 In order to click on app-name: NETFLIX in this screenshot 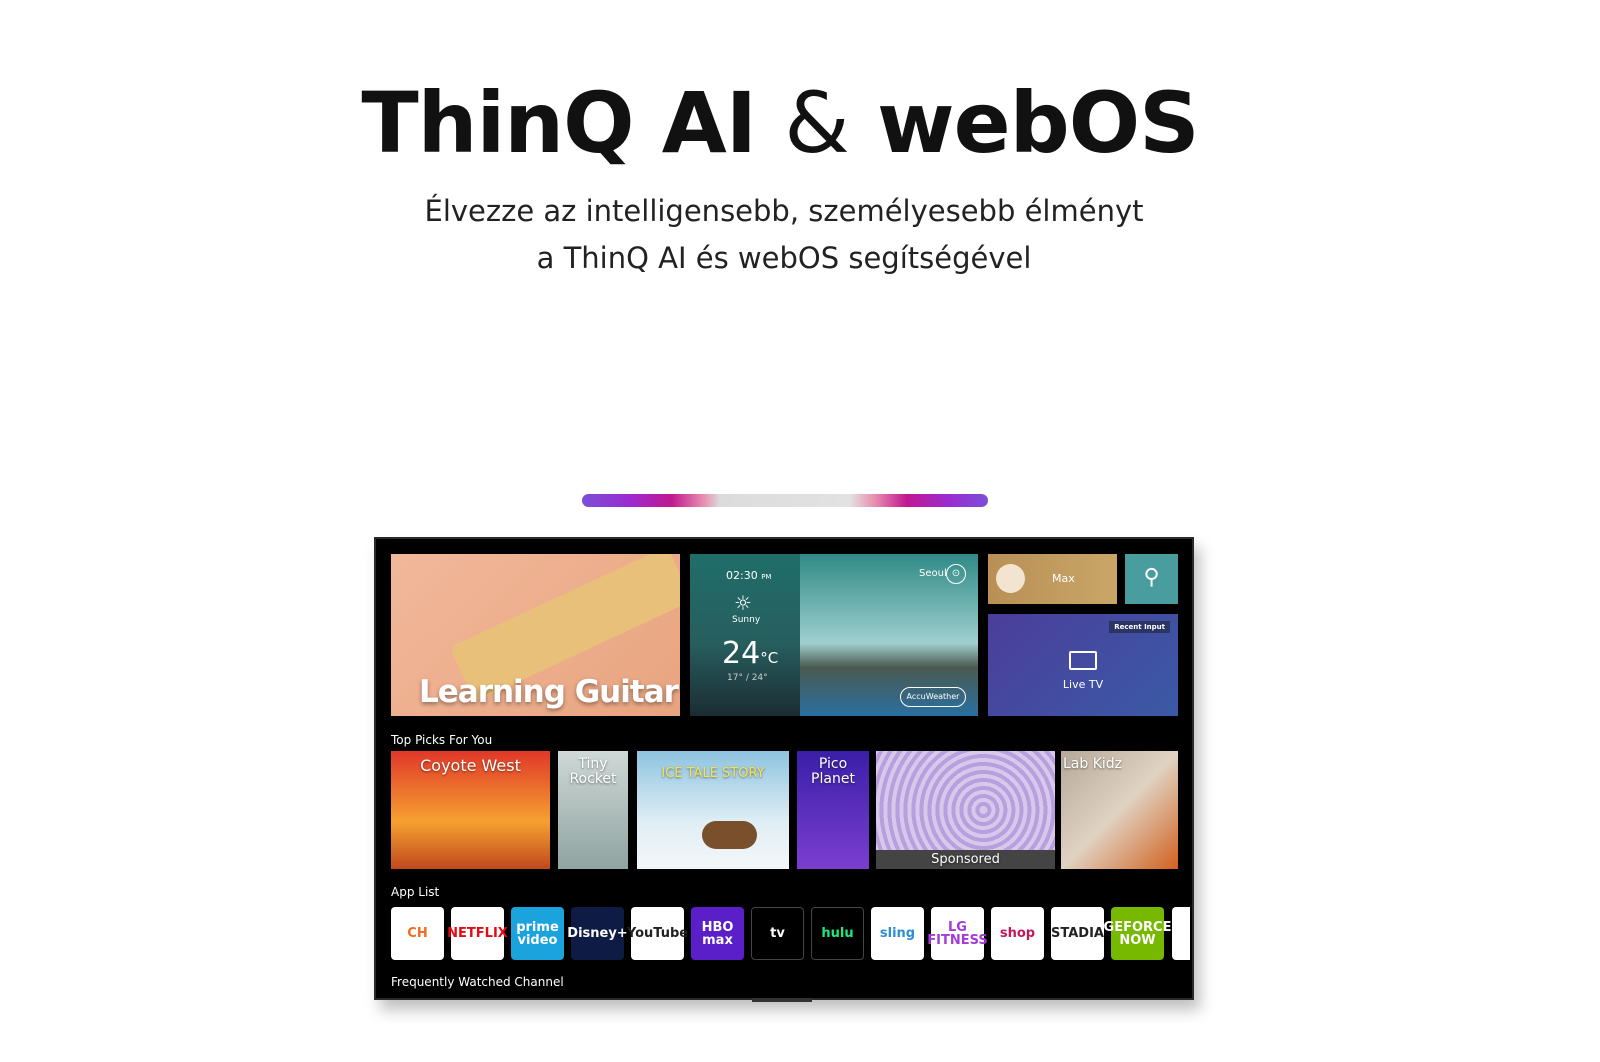, I will do `click(477, 933)`.